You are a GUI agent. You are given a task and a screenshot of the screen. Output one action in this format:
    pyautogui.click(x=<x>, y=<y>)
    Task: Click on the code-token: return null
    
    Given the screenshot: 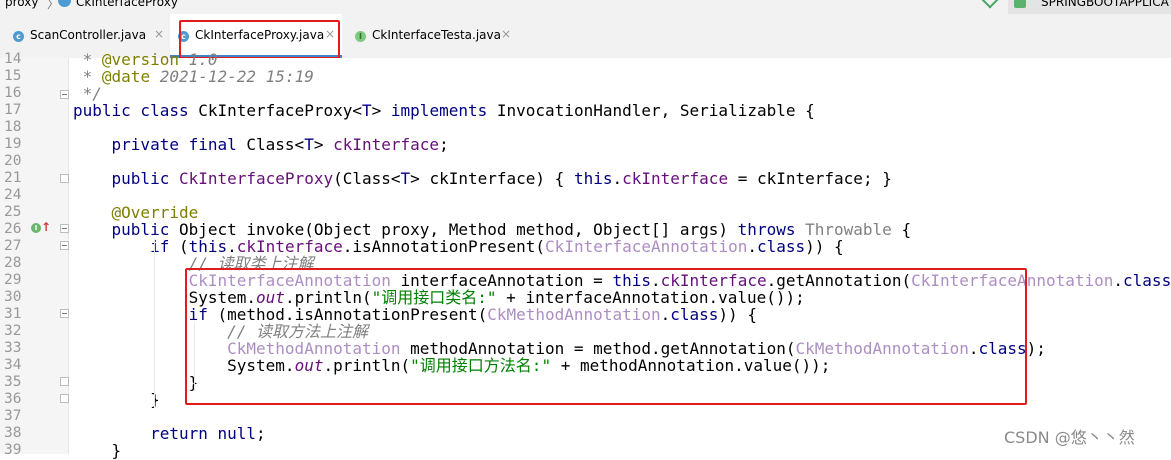 What is the action you would take?
    pyautogui.click(x=203, y=433)
    